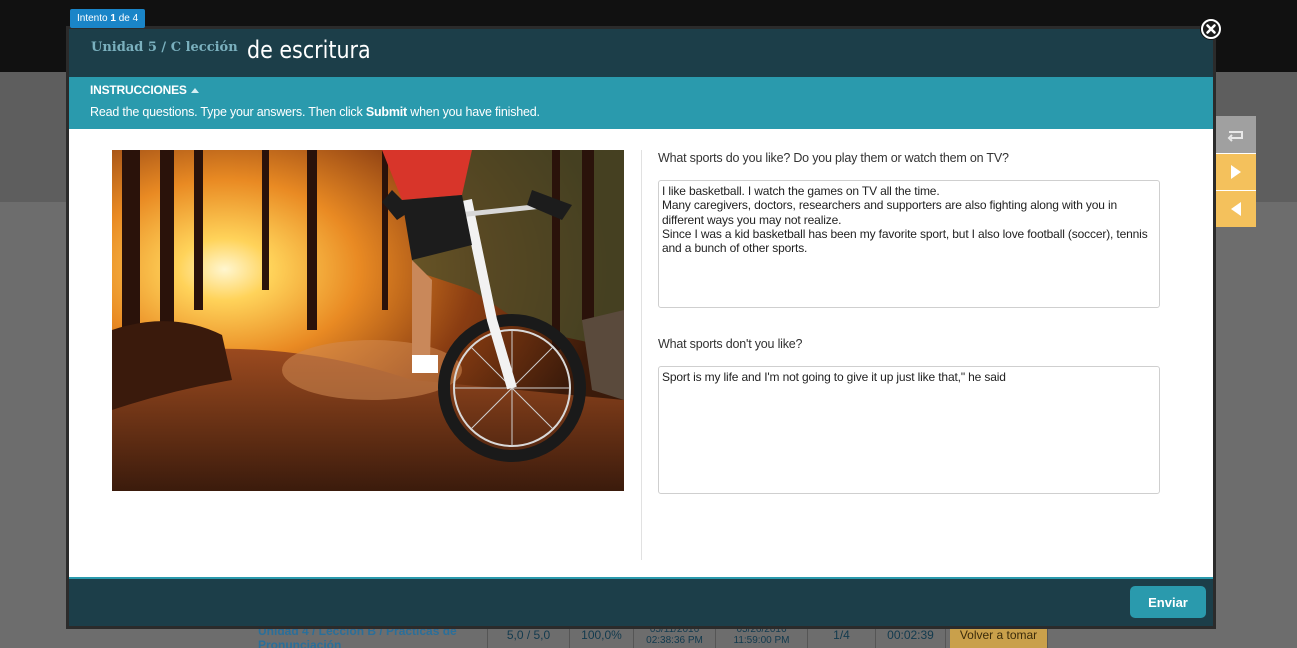 The height and width of the screenshot is (648, 1297). I want to click on submit-button: Enviar, so click(1168, 602).